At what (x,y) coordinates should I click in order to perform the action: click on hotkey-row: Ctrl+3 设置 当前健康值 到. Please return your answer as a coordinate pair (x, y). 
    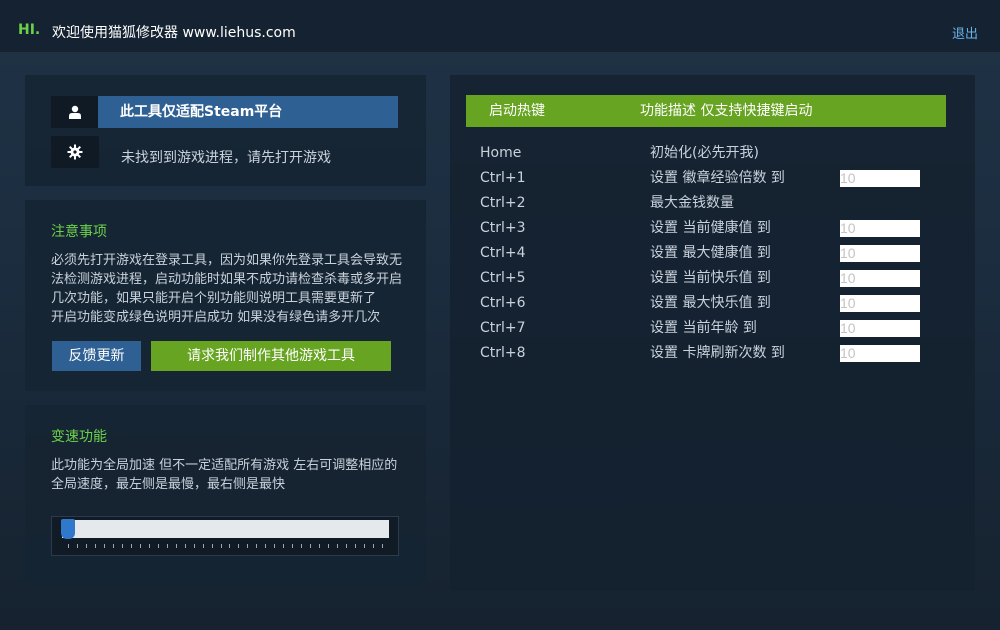
    Looking at the image, I should click on (705, 228).